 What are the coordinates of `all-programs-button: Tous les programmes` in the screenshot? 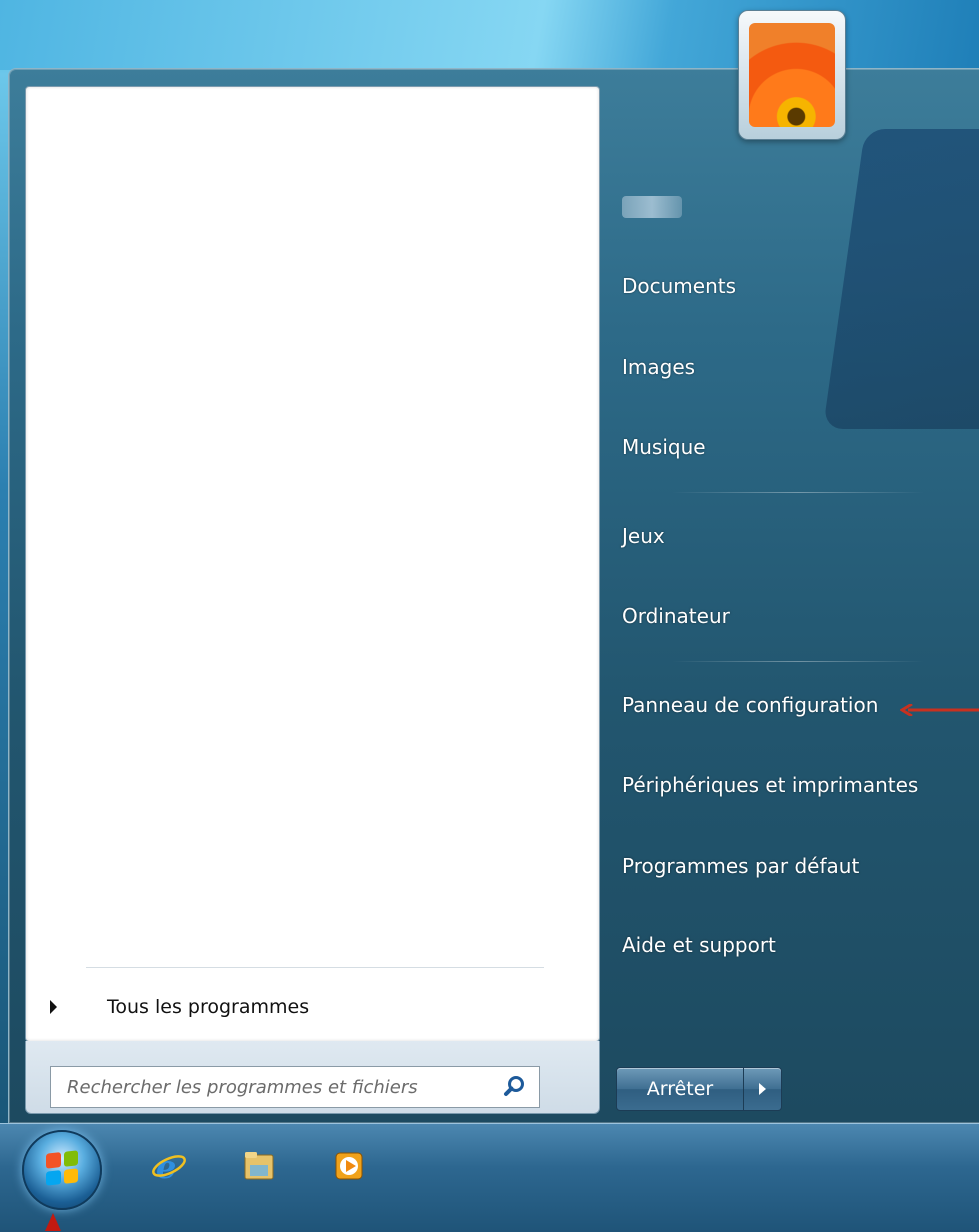 It's located at (308, 1007).